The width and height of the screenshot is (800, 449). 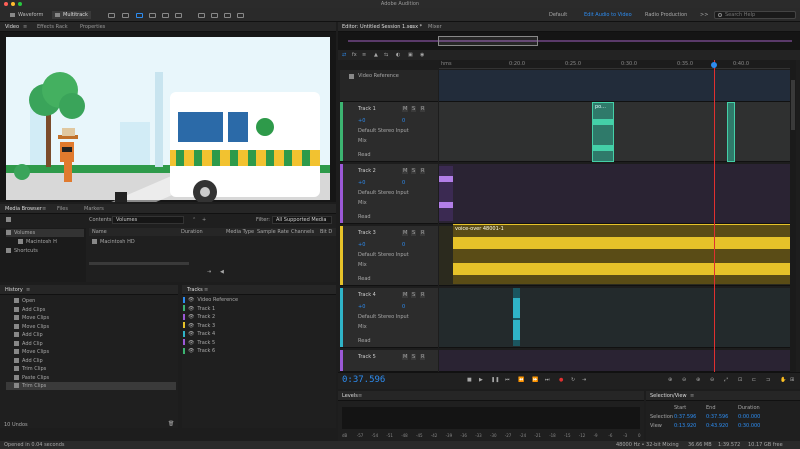 What do you see at coordinates (259, 343) in the screenshot?
I see `tracks-panel-item: 👁 Track 5` at bounding box center [259, 343].